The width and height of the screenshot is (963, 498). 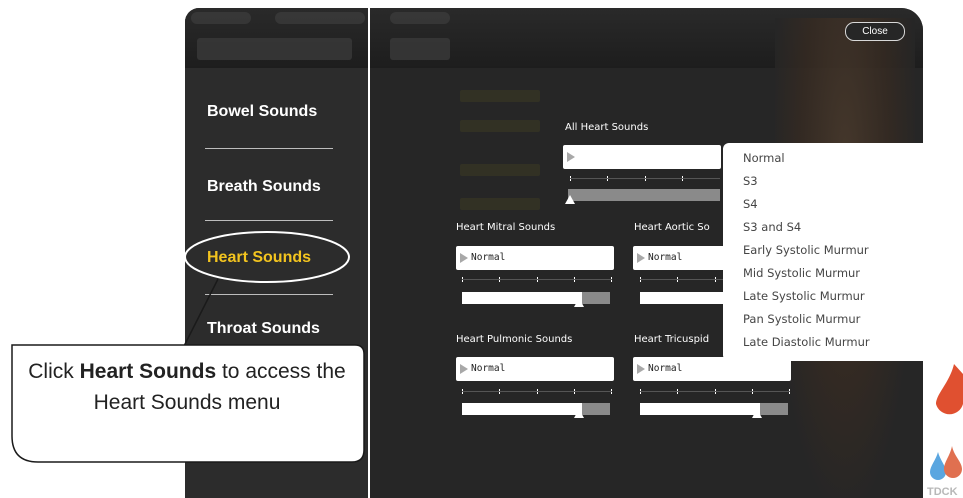 I want to click on callout-bold: Heart Sounds, so click(x=148, y=371).